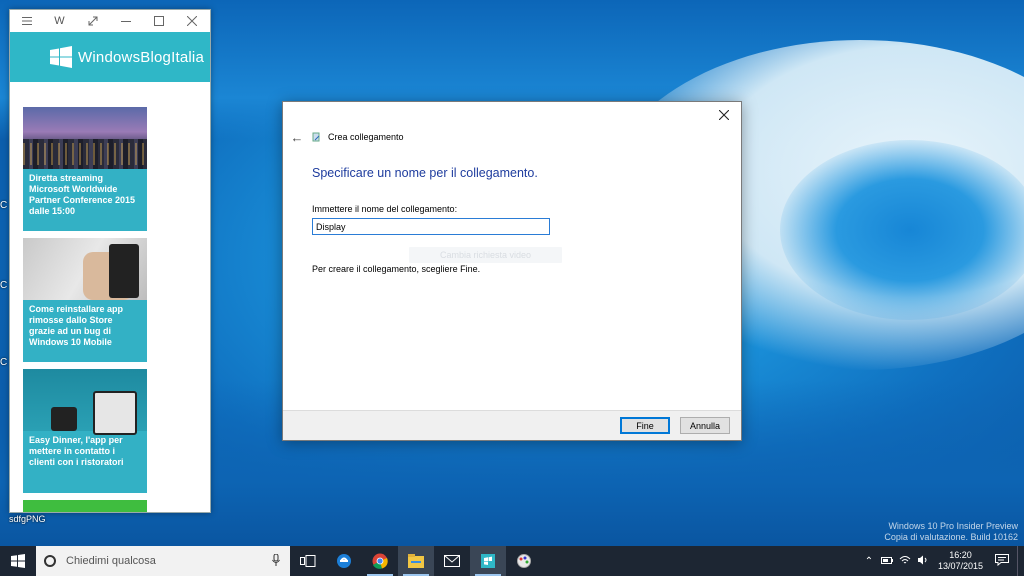  What do you see at coordinates (869, 561) in the screenshot?
I see `chevron-up-icon: ⌃` at bounding box center [869, 561].